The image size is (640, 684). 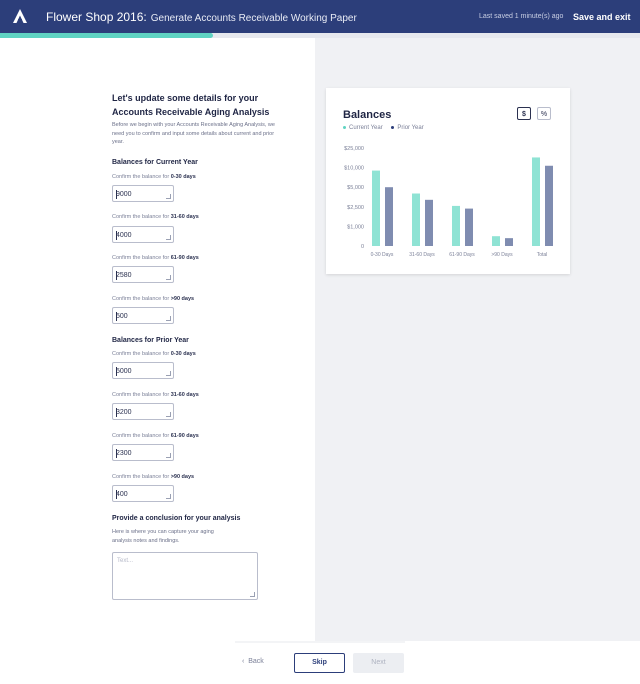 I want to click on field-label-cy-31-60: Confirm the balance for 31-60 days, so click(x=155, y=217).